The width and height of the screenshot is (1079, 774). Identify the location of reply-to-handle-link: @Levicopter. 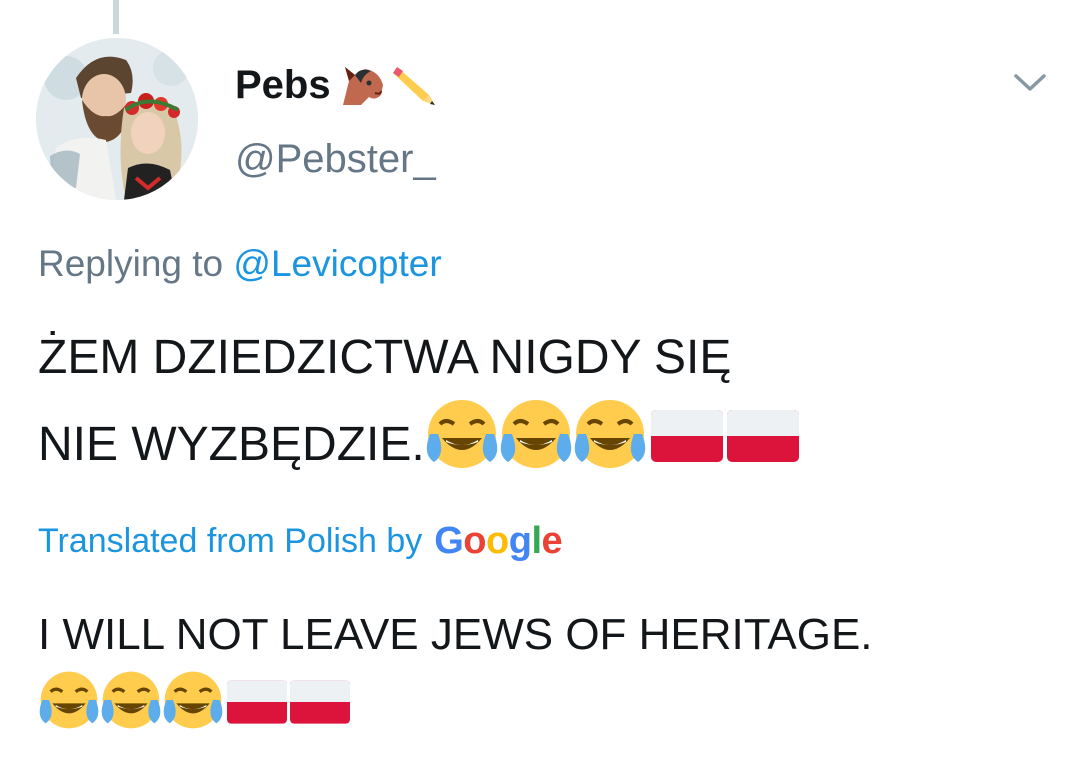
(337, 263).